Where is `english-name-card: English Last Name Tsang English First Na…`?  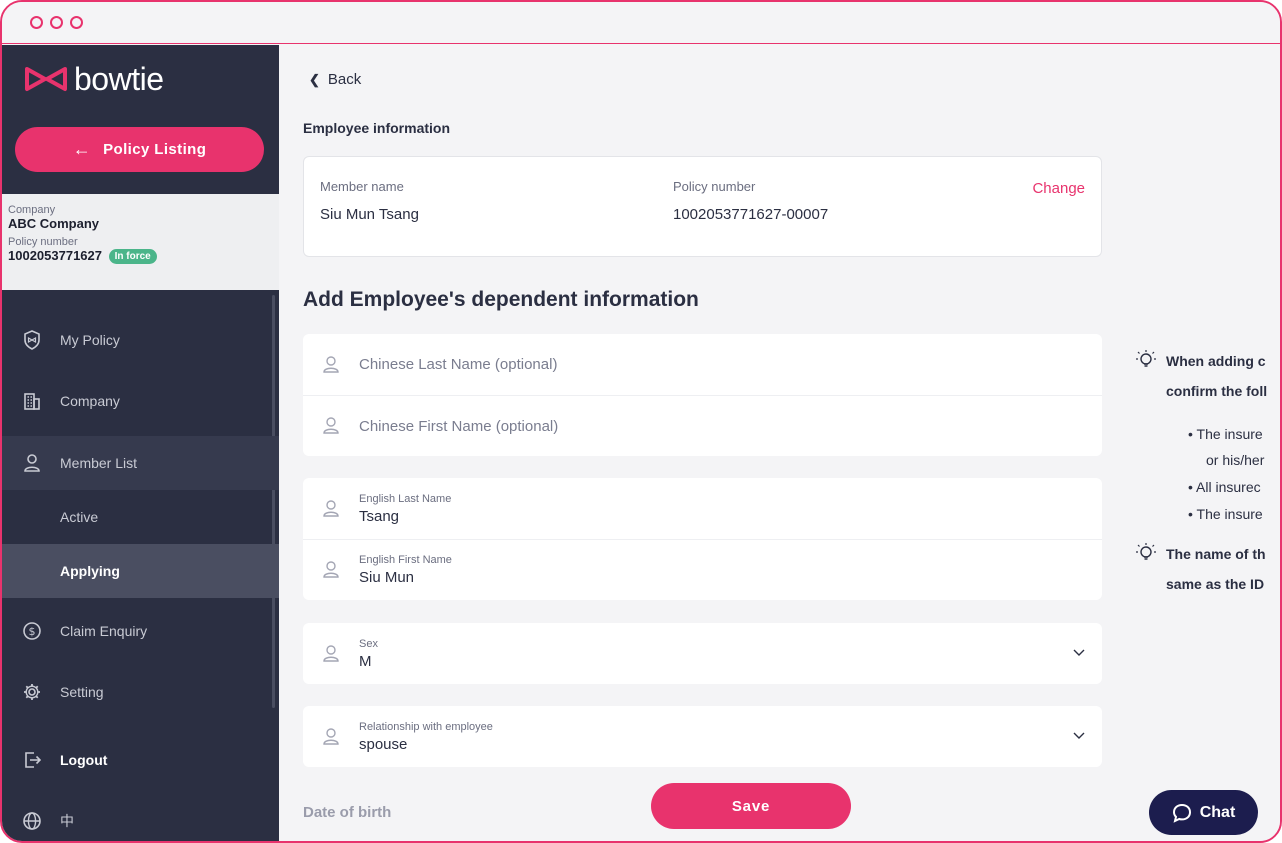 english-name-card: English Last Name Tsang English First Na… is located at coordinates (702, 539).